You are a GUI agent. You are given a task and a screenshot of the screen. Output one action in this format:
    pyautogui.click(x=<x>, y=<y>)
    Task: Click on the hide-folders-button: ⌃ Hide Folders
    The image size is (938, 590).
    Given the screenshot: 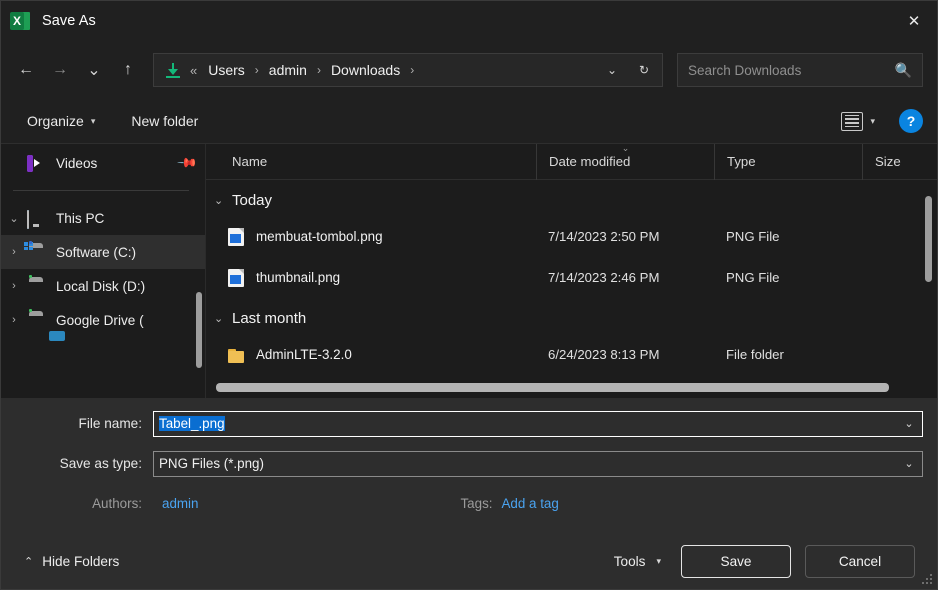 What is the action you would take?
    pyautogui.click(x=71, y=561)
    